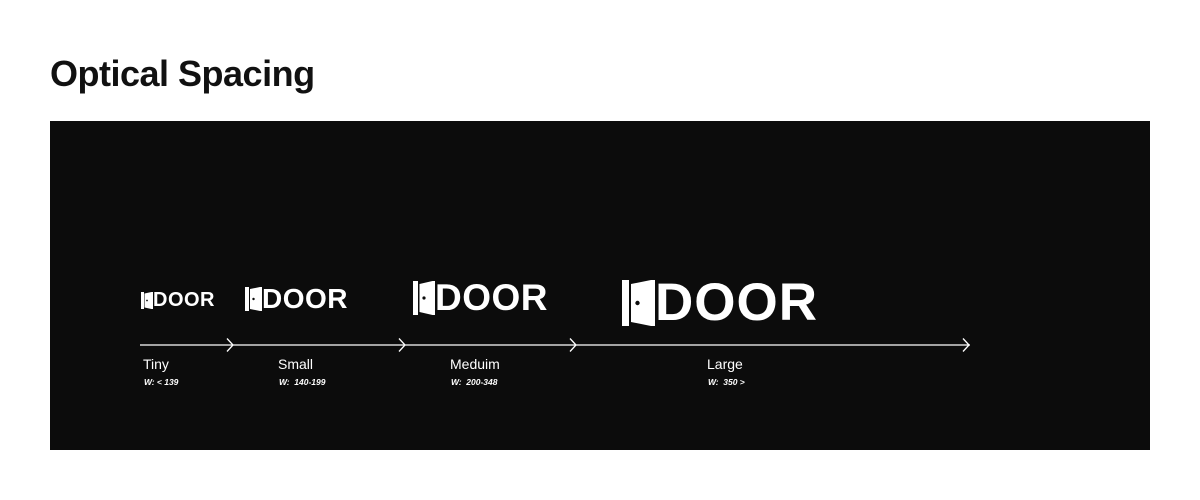 This screenshot has width=1200, height=500. Describe the element at coordinates (161, 382) in the screenshot. I see `tier-width-tiny: W: < 139` at that location.